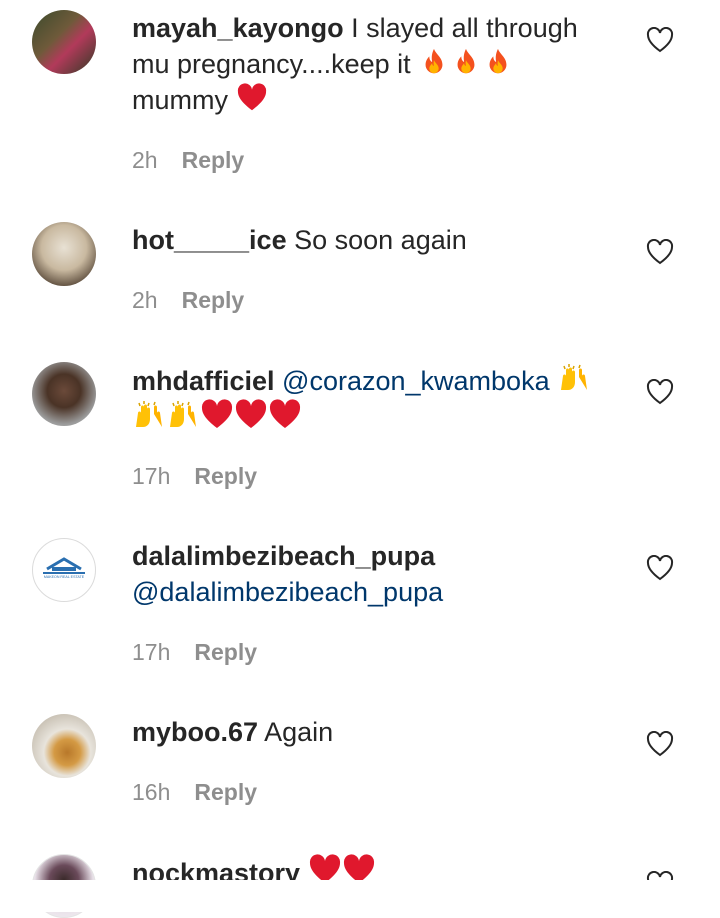 The image size is (720, 918). I want to click on real-estate-logo: MAKEON REAL ESTATE, so click(64, 568).